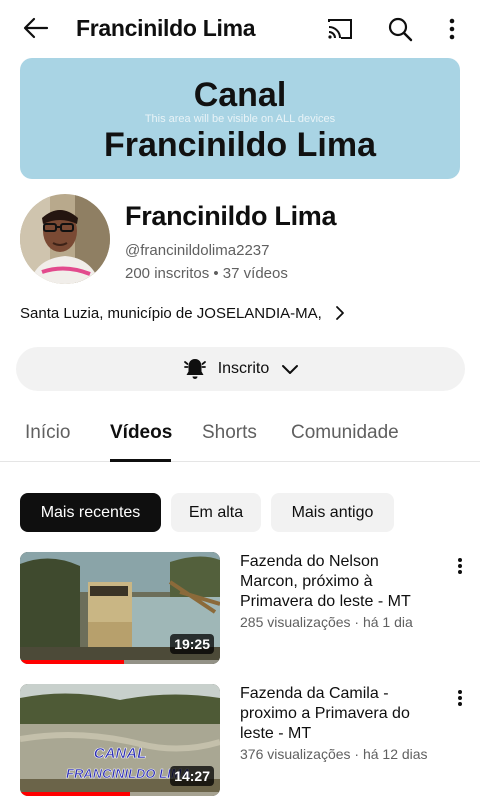 This screenshot has height=808, width=480. I want to click on video-meta: 285 visualizações · há 1 dia, so click(326, 622).